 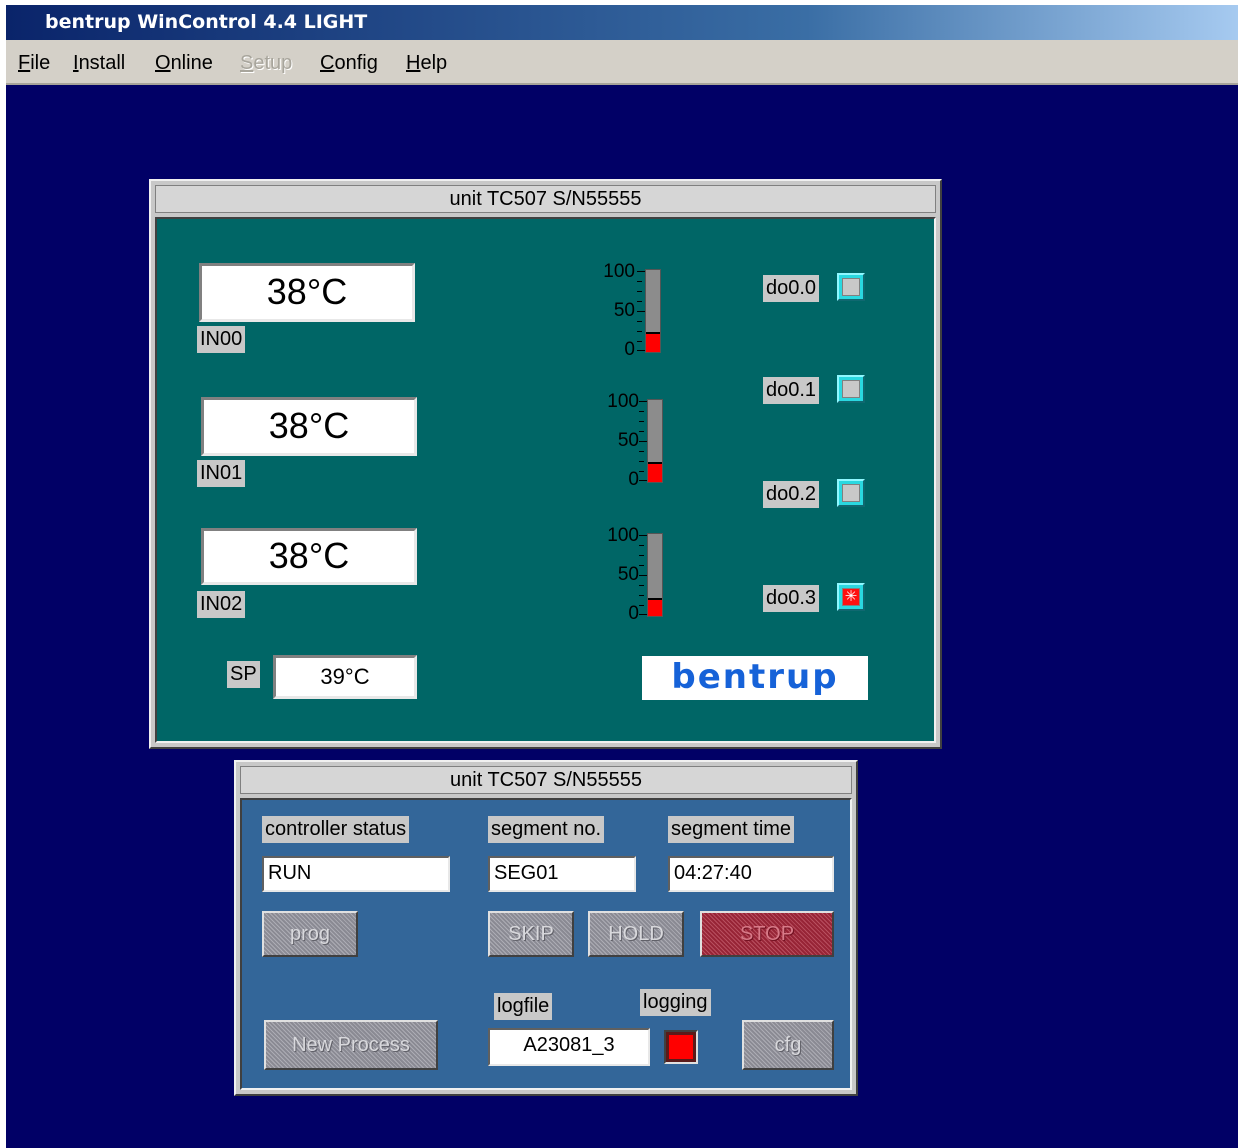 I want to click on bar3-ticks, so click(x=643, y=575).